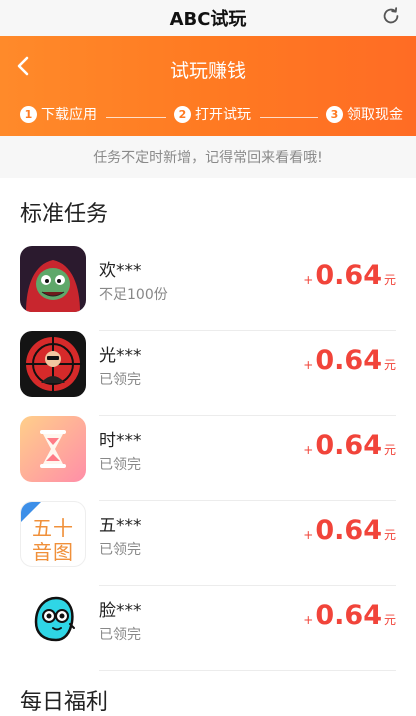 This screenshot has width=416, height=716. I want to click on step-download: 1 下载应用, so click(58, 114).